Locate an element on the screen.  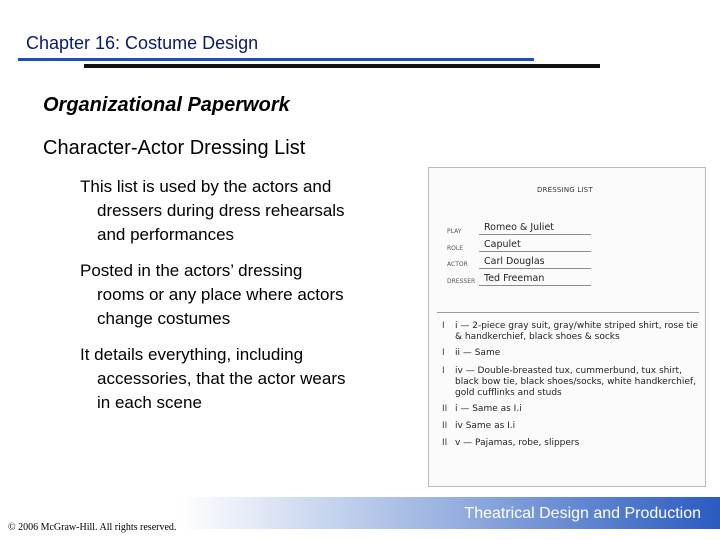
scene-entry: iv Same as I.i is located at coordinates (485, 426).